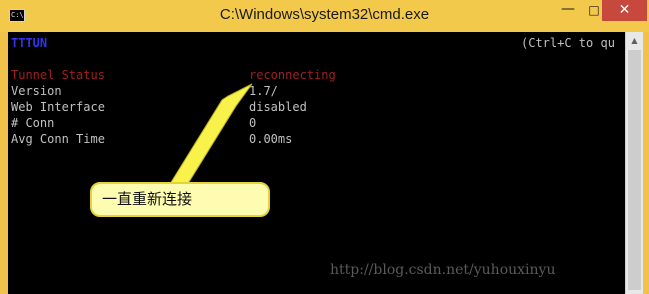 The height and width of the screenshot is (294, 649). I want to click on title-bar: C:\ C:\Windows\system32\cmd.exe — □ ✕, so click(324, 16).